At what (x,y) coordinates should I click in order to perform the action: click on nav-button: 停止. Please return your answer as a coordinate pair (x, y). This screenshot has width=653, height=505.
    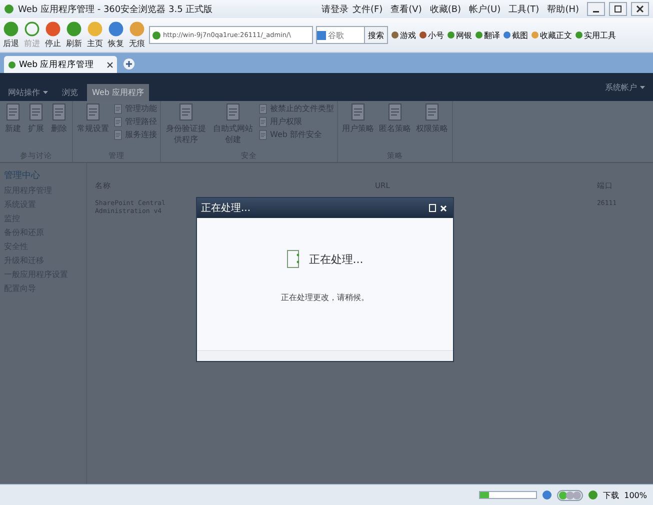
    Looking at the image, I should click on (53, 35).